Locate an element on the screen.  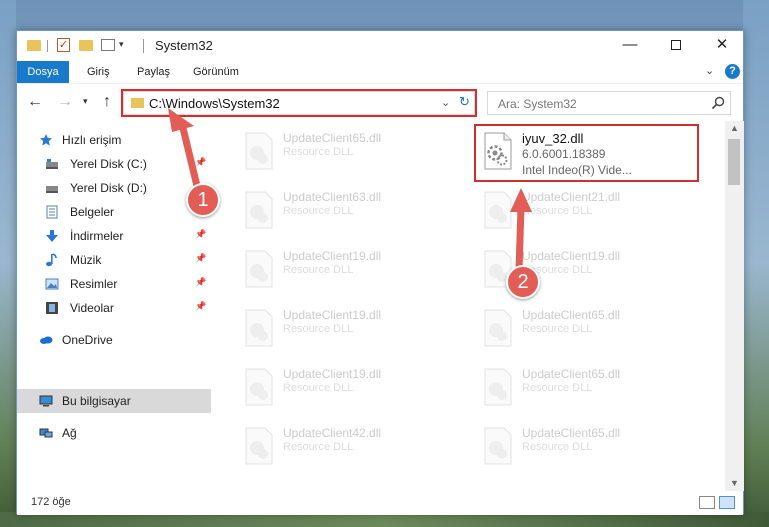
ribbon-tabs: Dosya Giriş Paylaş Görünüm ⌄ ? is located at coordinates (380, 72).